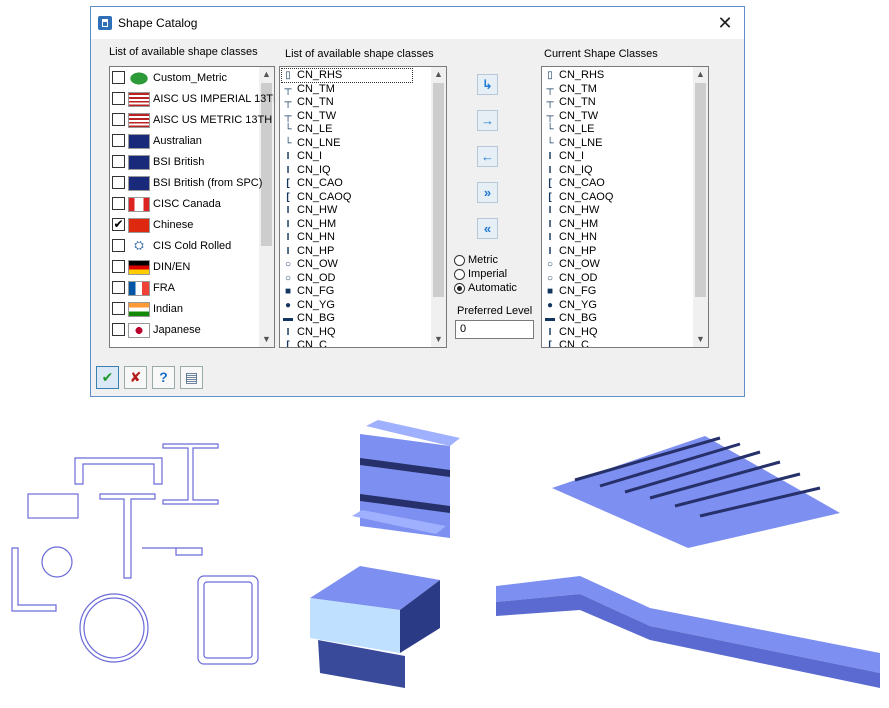 The height and width of the screenshot is (708, 889). What do you see at coordinates (568, 170) in the screenshot?
I see `current-item: I CN_IQ` at bounding box center [568, 170].